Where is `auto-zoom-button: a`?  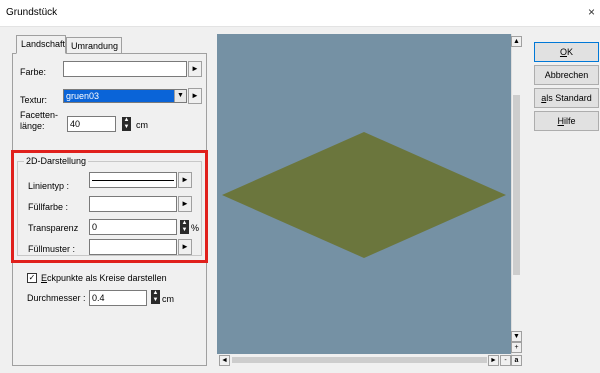 auto-zoom-button: a is located at coordinates (516, 360).